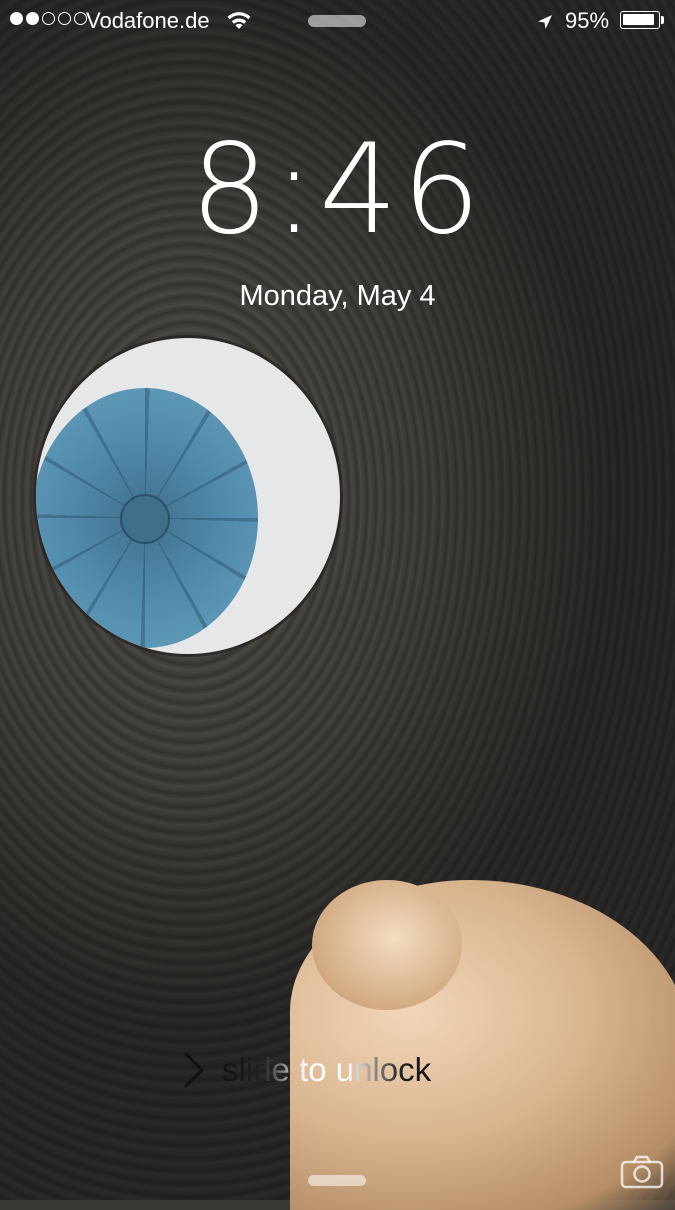 The width and height of the screenshot is (675, 1210). What do you see at coordinates (194, 1070) in the screenshot?
I see `chevron-right-icon` at bounding box center [194, 1070].